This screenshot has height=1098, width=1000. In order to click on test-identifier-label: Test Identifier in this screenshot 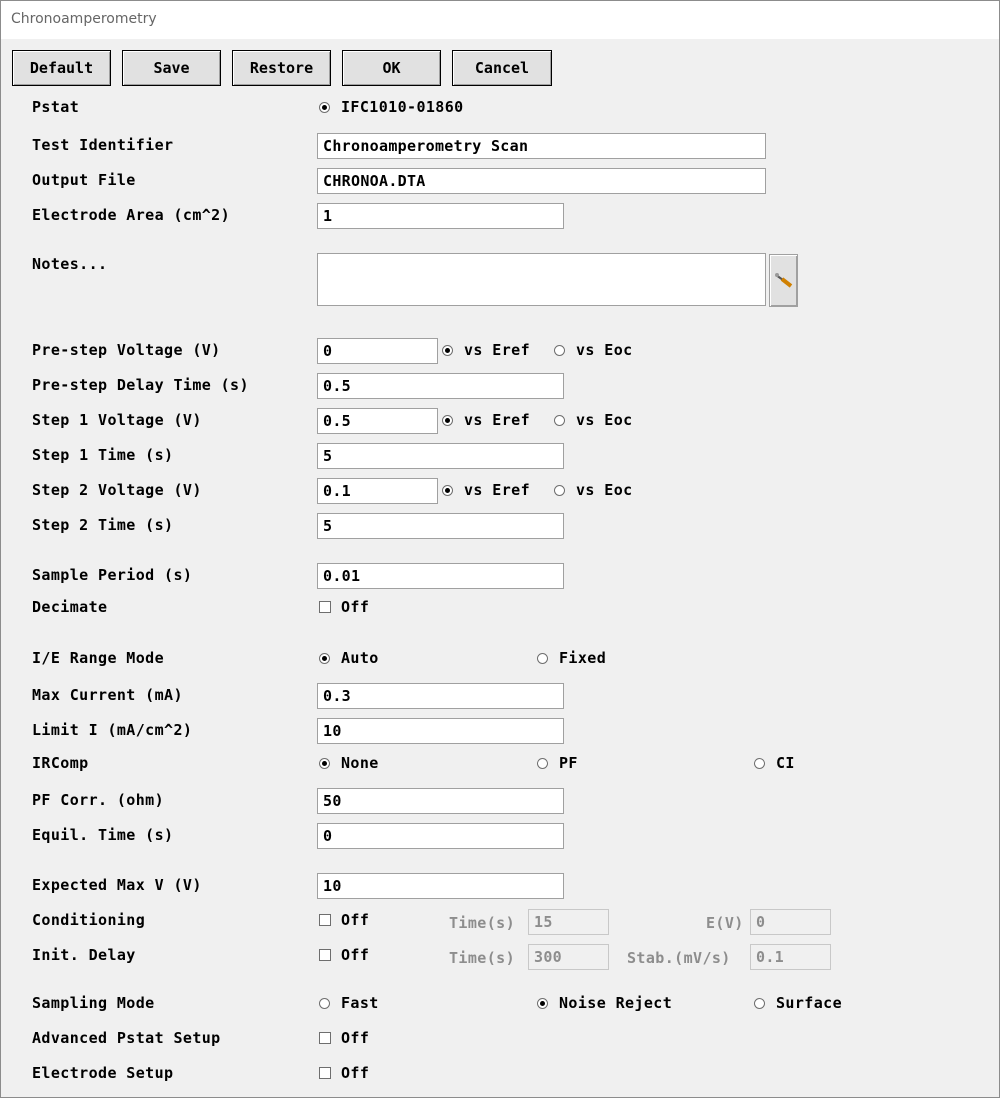, I will do `click(103, 145)`.